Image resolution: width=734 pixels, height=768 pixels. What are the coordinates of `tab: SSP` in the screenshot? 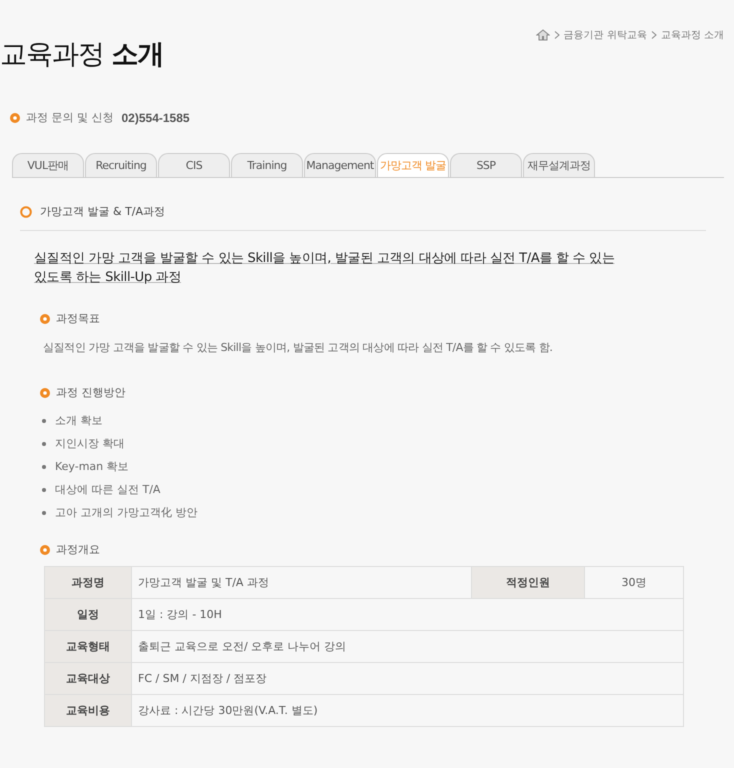 It's located at (486, 165).